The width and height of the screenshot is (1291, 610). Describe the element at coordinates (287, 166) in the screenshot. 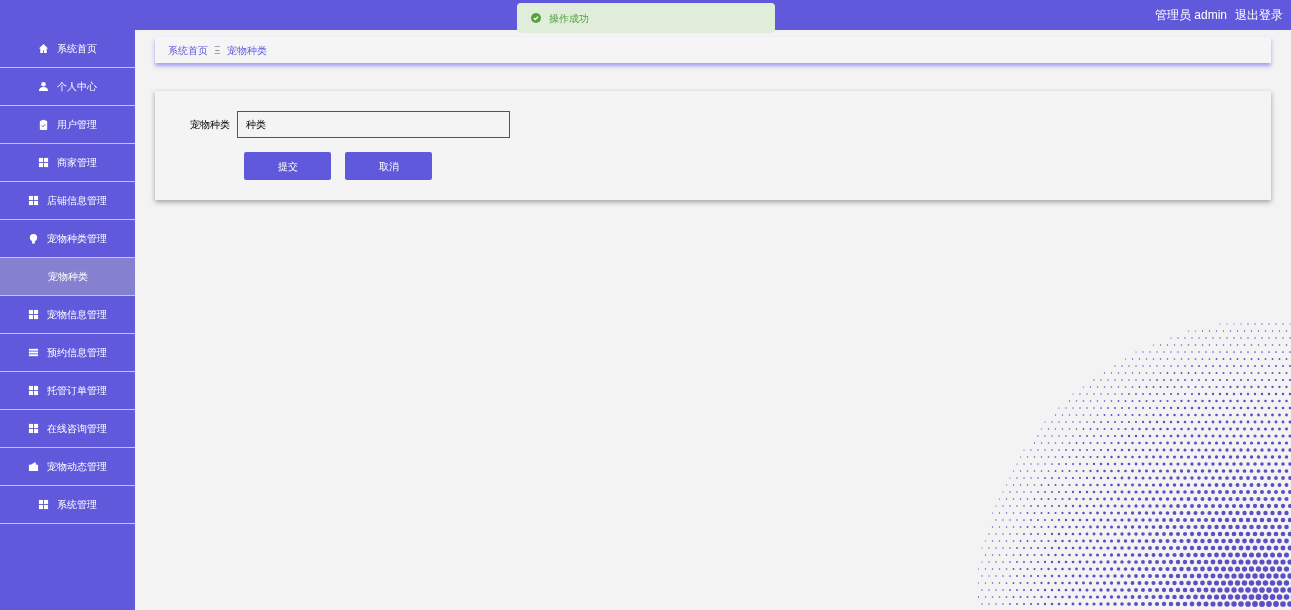

I see `submit-button: 提交` at that location.